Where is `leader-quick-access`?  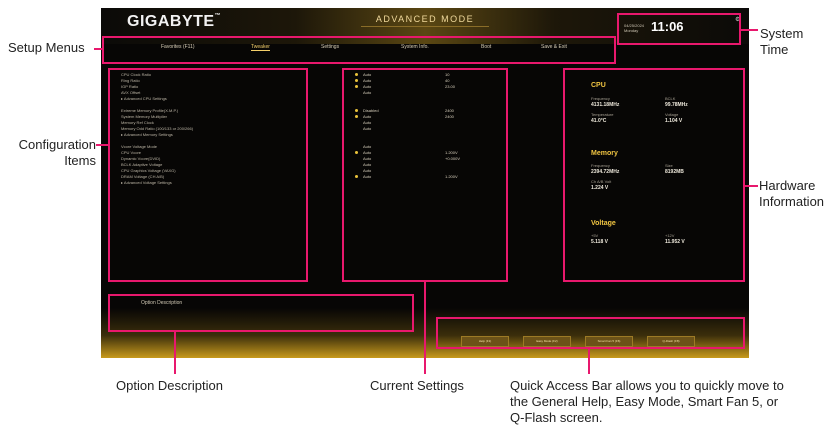
leader-quick-access is located at coordinates (589, 361).